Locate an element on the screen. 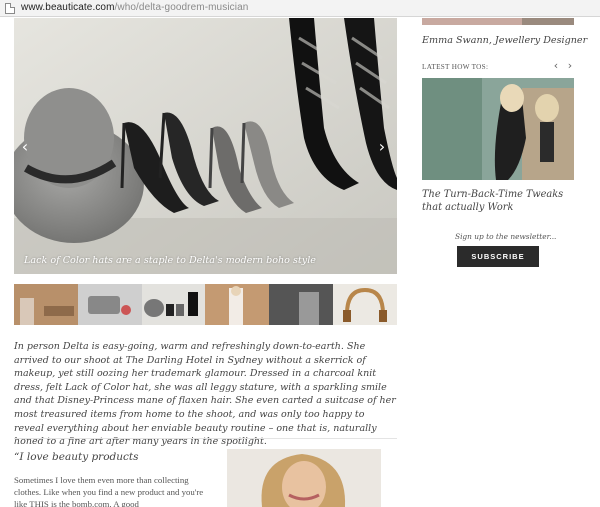 The height and width of the screenshot is (507, 600). divider is located at coordinates (205, 438).